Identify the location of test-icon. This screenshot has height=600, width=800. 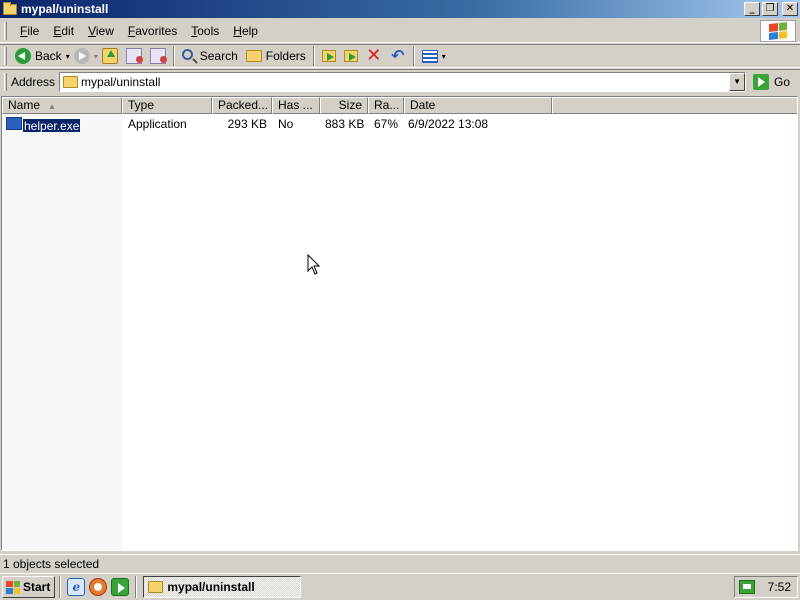
(158, 56).